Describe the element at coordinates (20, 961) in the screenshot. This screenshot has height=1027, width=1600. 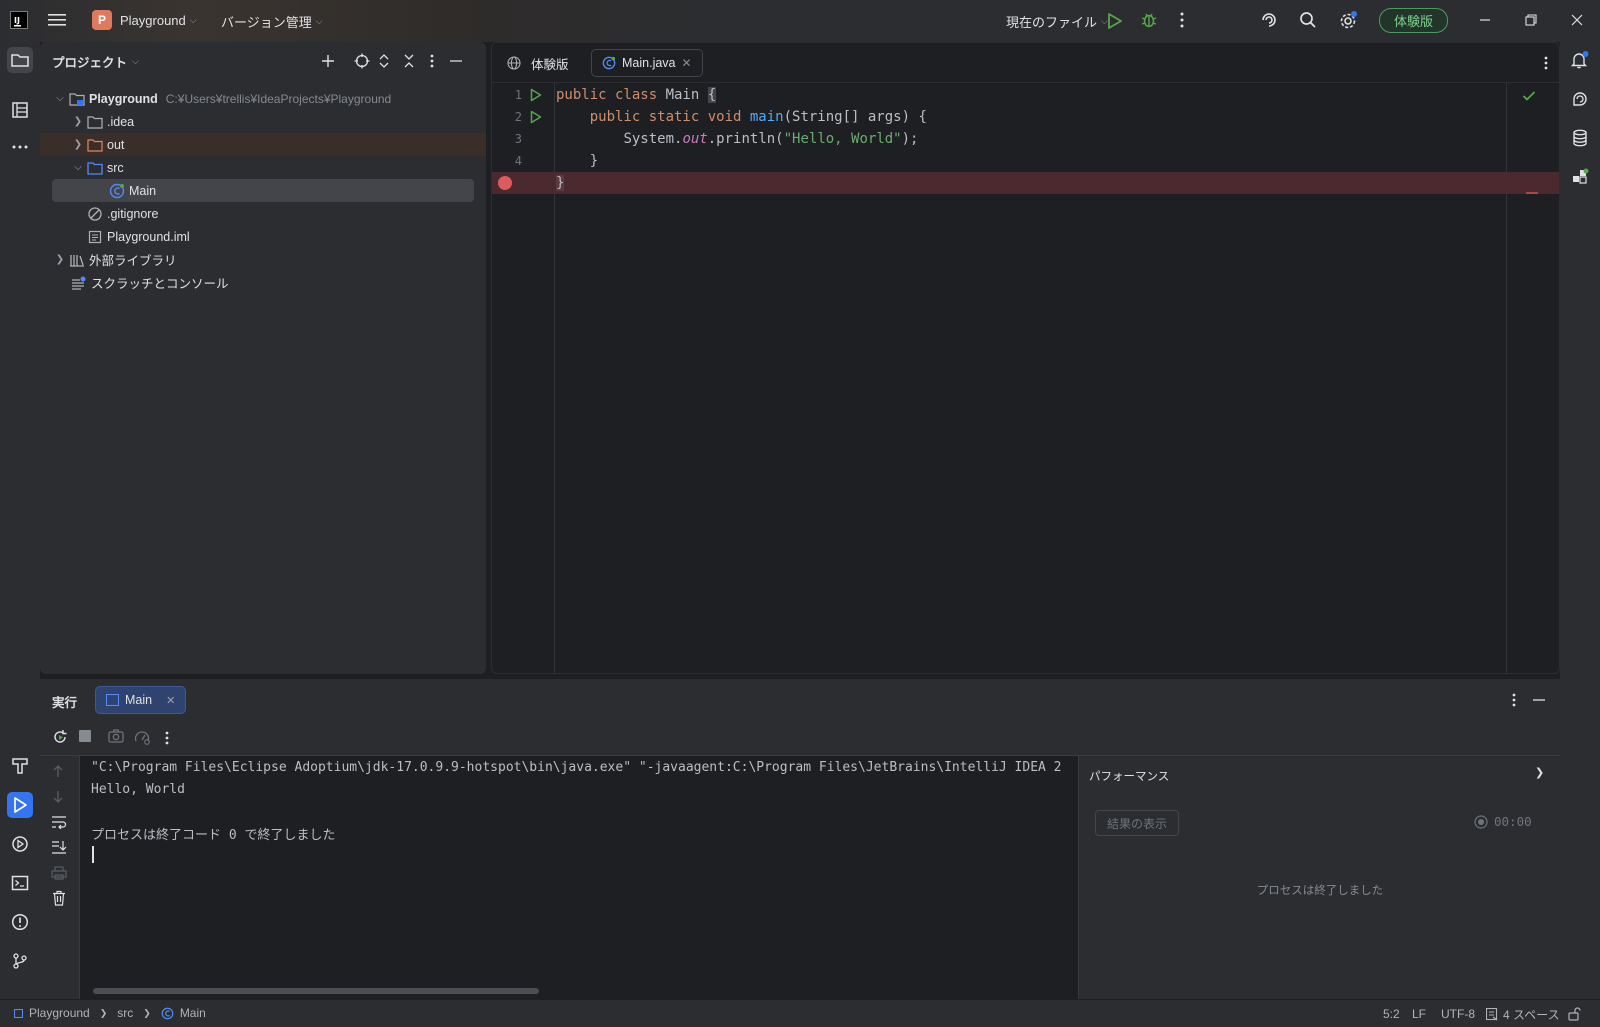
I see `git-branch-icon` at that location.